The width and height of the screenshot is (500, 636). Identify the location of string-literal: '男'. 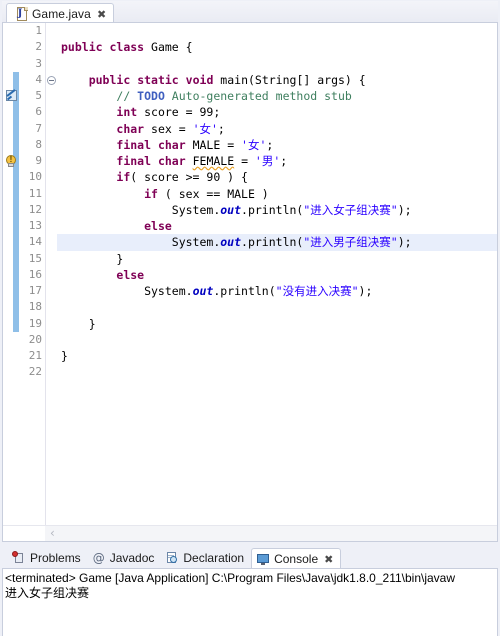
(267, 161).